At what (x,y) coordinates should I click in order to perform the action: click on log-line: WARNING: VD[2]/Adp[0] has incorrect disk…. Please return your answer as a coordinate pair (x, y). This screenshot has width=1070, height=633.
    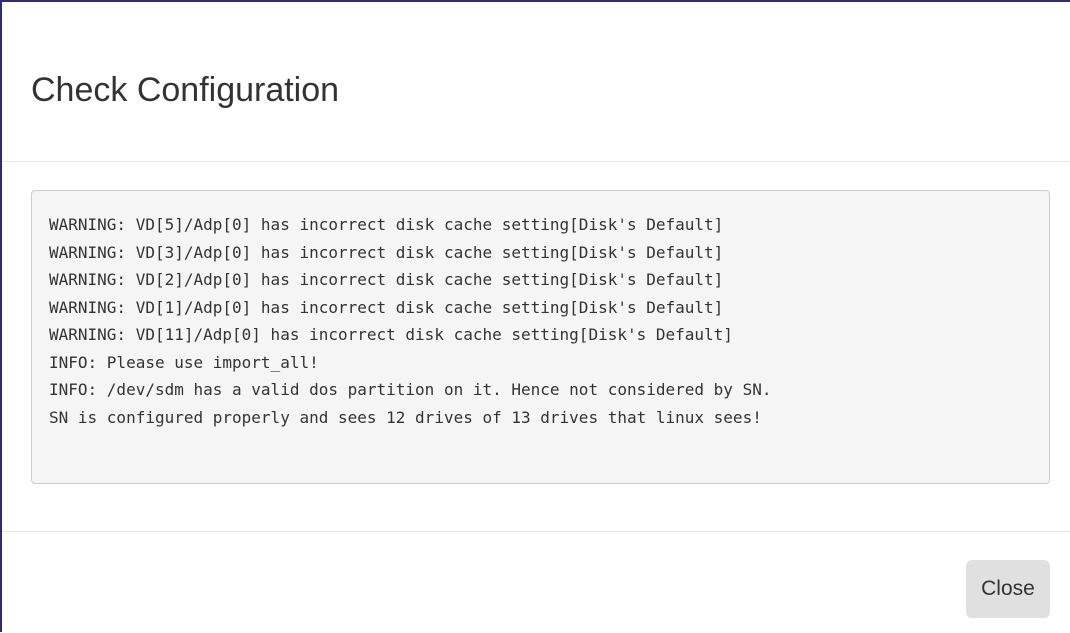
    Looking at the image, I should click on (386, 279).